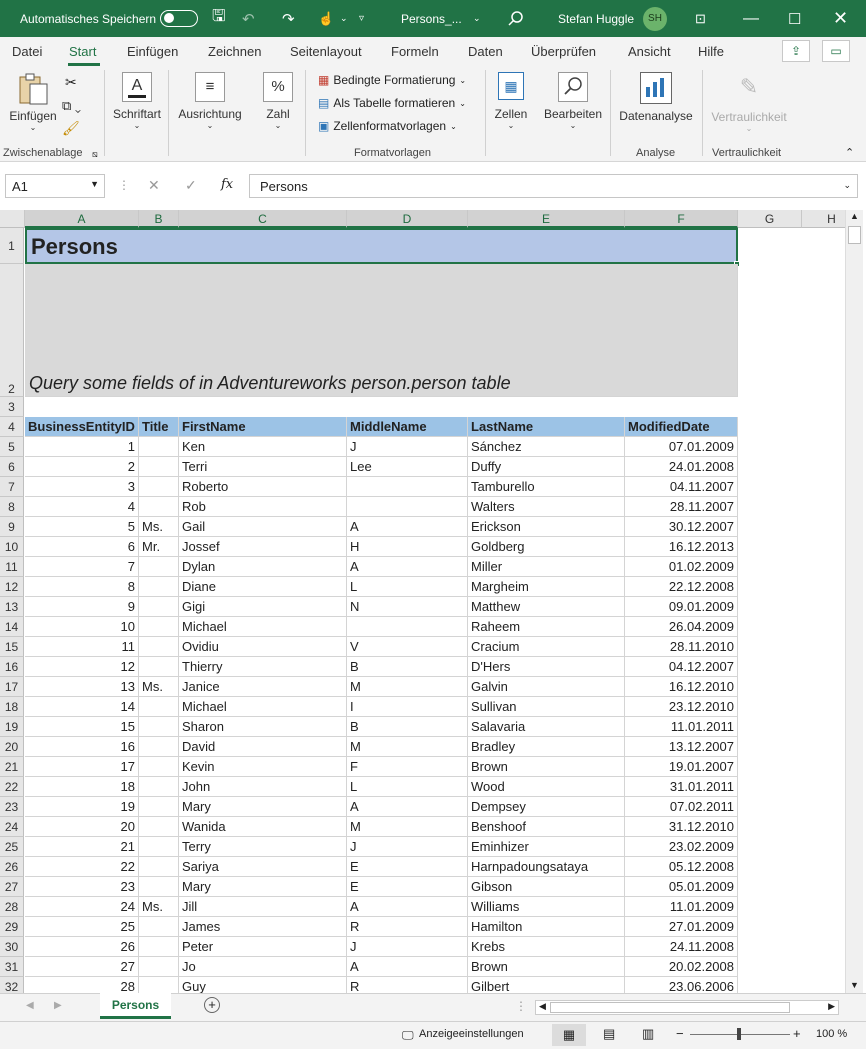 Image resolution: width=866 pixels, height=1049 pixels. I want to click on row-header: 28, so click(12, 907).